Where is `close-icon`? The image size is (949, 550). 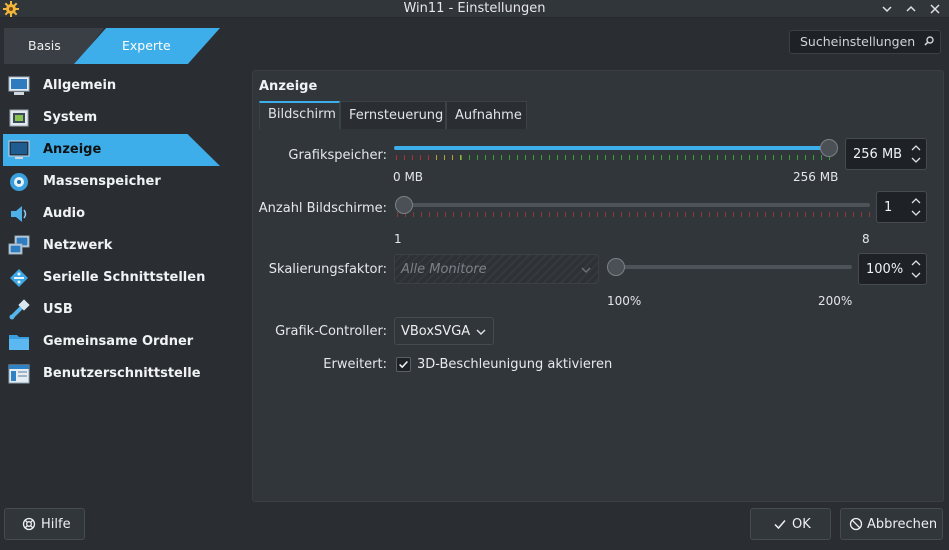
close-icon is located at coordinates (935, 9).